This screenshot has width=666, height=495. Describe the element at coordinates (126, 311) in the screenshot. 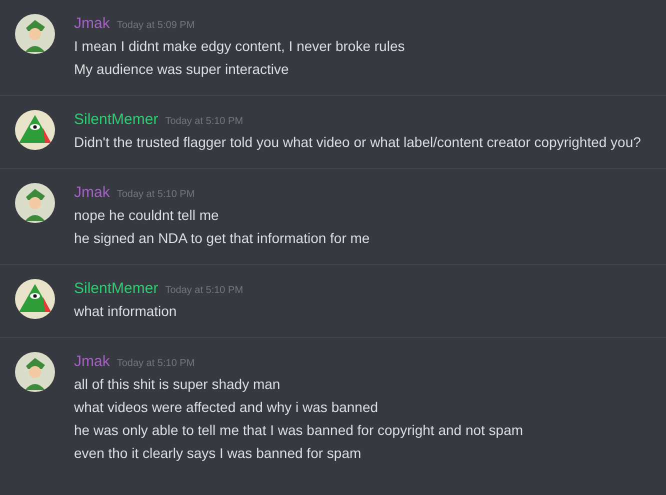

I see `message-text: what information` at that location.